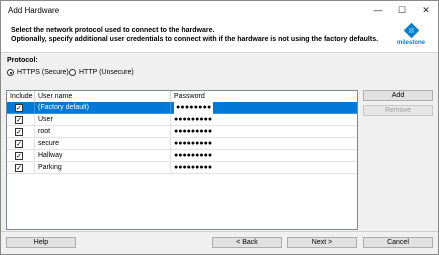 Image resolution: width=439 pixels, height=255 pixels. I want to click on radio-http: HTTP (Unsecure), so click(101, 72).